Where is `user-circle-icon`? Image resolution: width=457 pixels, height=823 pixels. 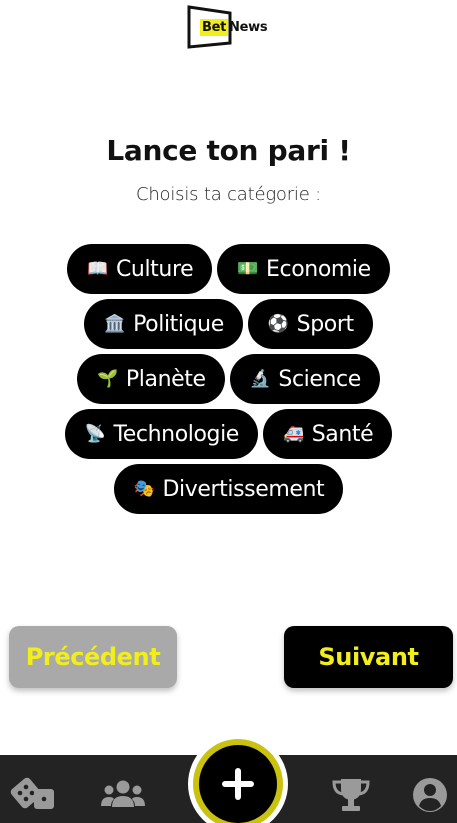 user-circle-icon is located at coordinates (430, 795).